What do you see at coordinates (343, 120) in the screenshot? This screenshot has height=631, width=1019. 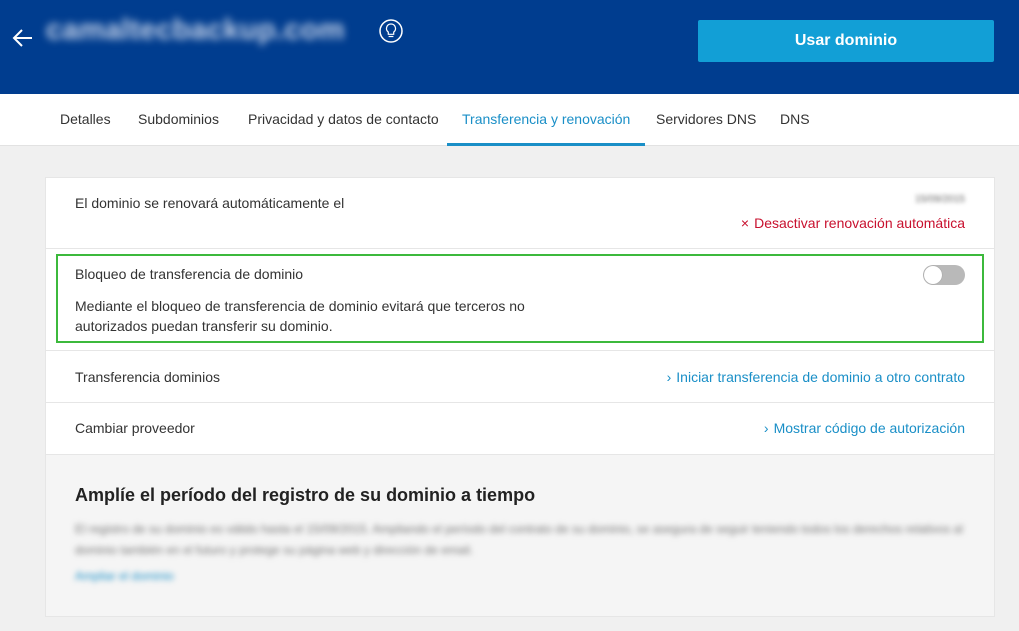 I see `tab-privacidad: Privacidad y datos de contacto` at bounding box center [343, 120].